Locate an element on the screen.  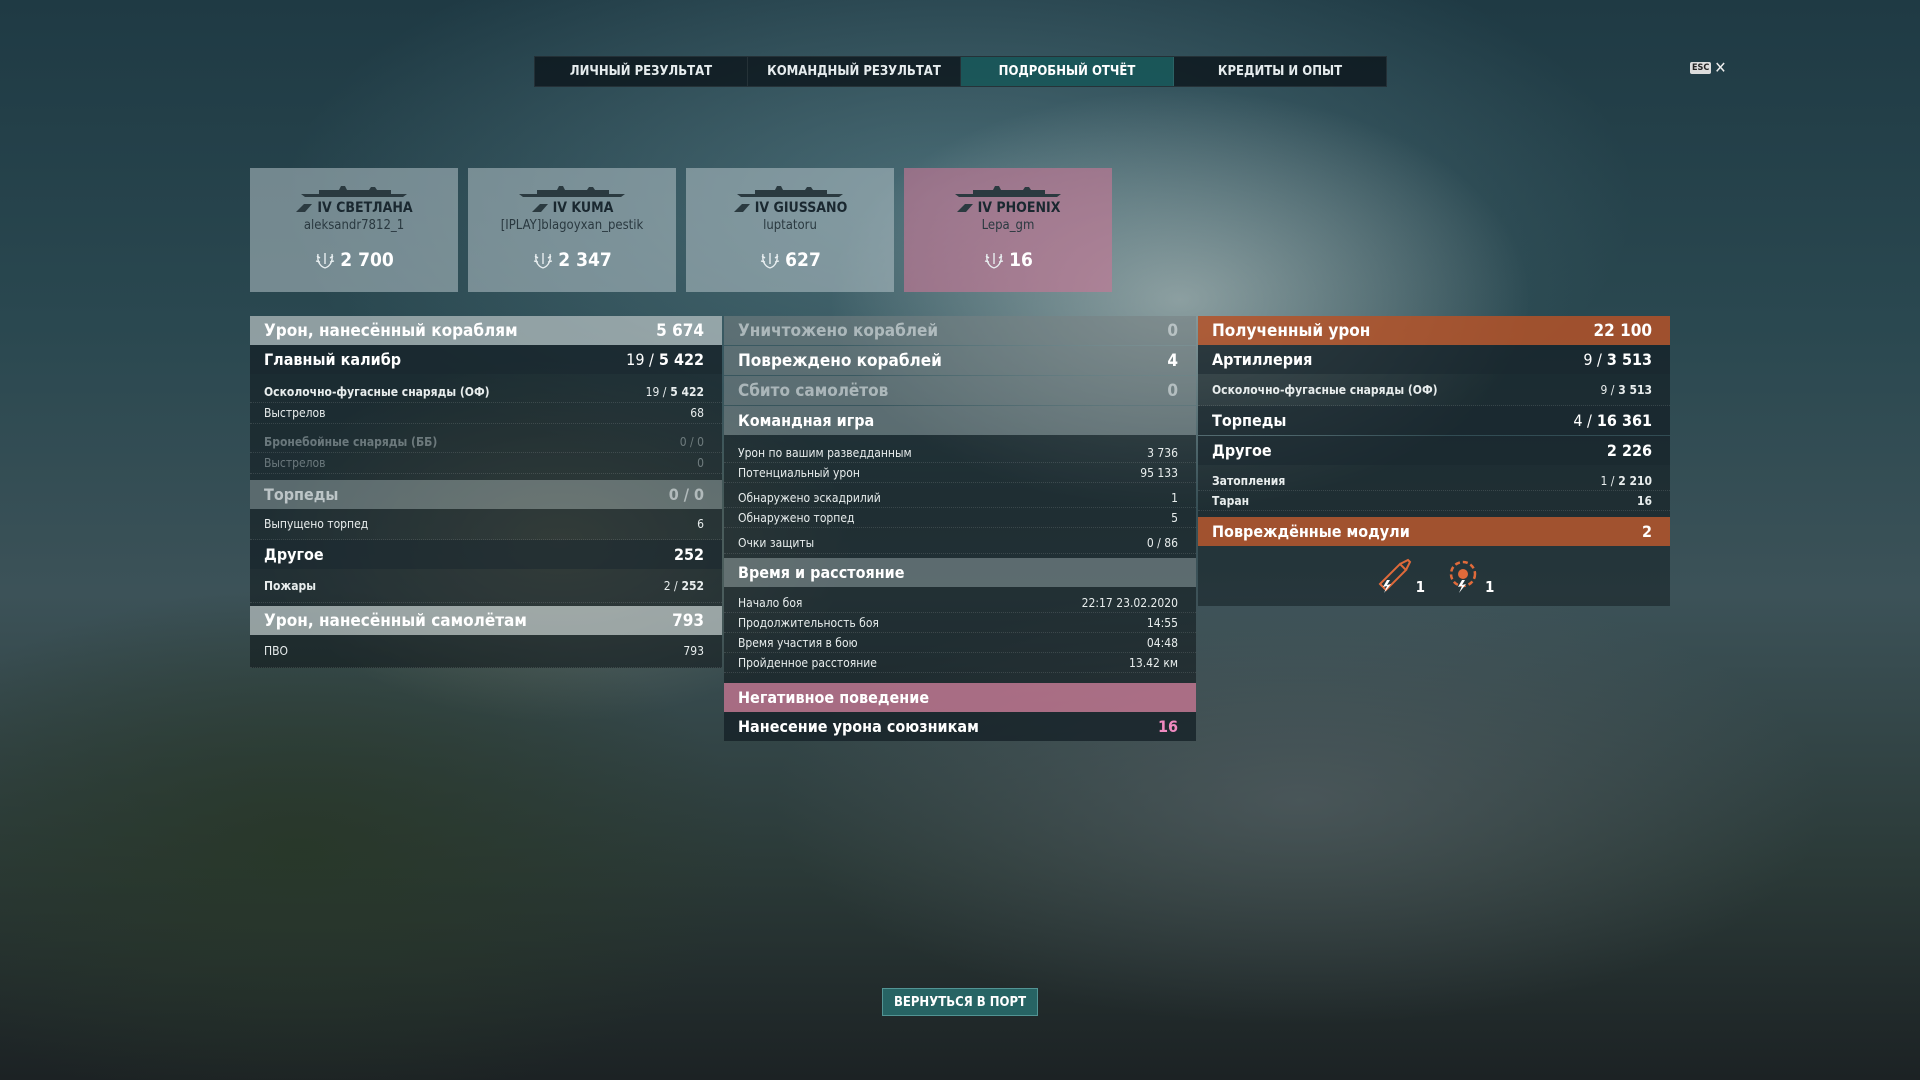
flooding-row: Затопления 1 / 2 210 is located at coordinates (1434, 481).